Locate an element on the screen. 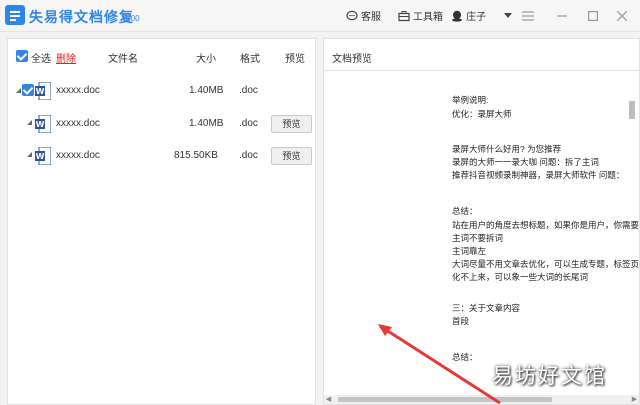 This screenshot has height=405, width=640. vertical-scrollbar-thumb is located at coordinates (632, 110).